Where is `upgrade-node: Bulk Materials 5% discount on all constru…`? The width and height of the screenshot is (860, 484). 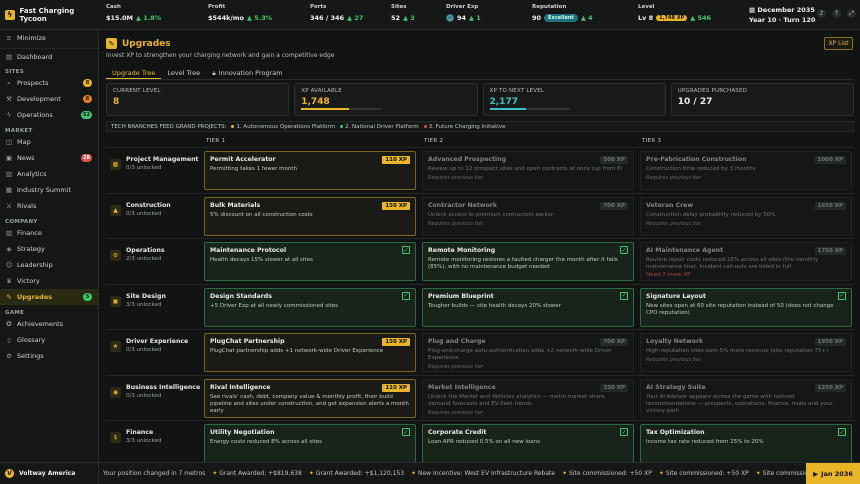 upgrade-node: Bulk Materials 5% discount on all constru… is located at coordinates (310, 216).